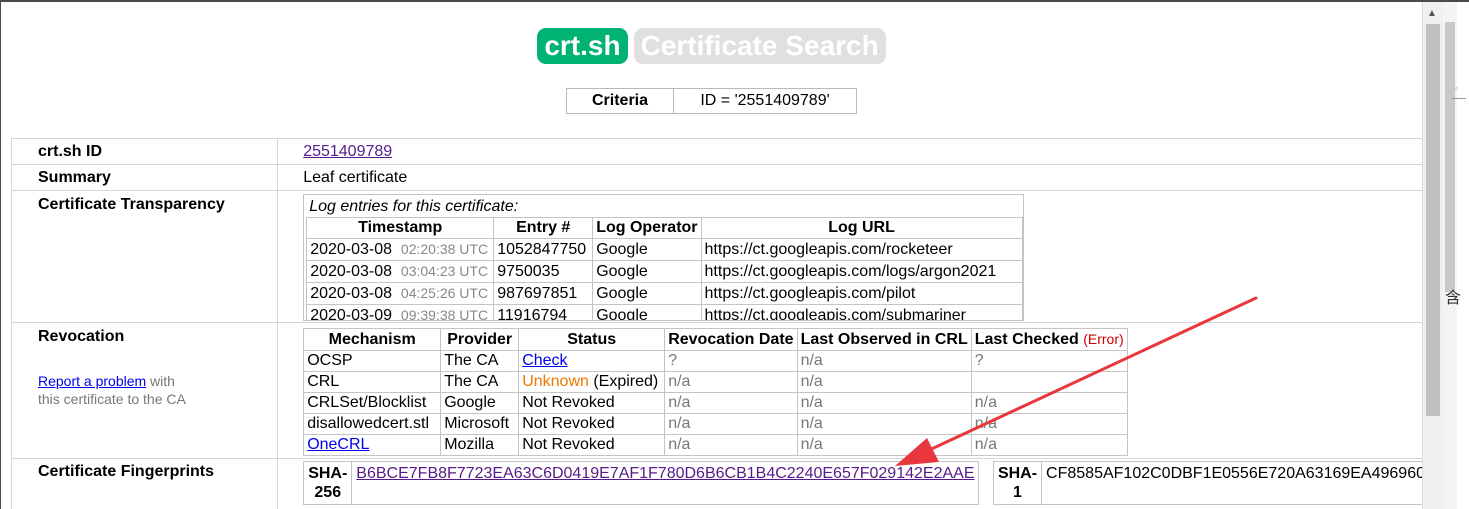 This screenshot has height=509, width=1469. I want to click on rev-header-provider: Provider, so click(480, 339).